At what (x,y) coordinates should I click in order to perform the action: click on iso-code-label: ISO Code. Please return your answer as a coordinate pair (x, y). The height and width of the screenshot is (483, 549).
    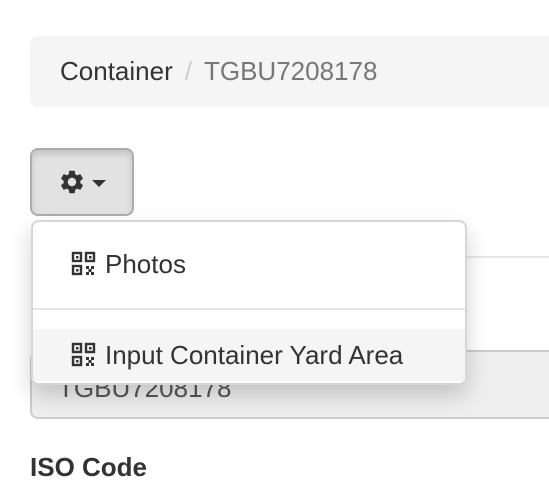
    Looking at the image, I should click on (89, 467).